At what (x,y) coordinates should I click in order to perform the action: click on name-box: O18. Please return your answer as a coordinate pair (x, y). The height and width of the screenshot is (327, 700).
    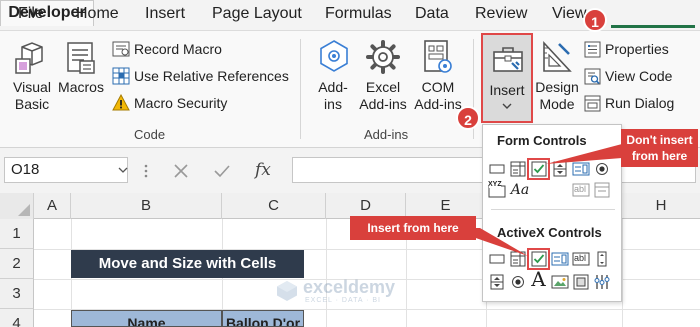
    Looking at the image, I should click on (66, 170).